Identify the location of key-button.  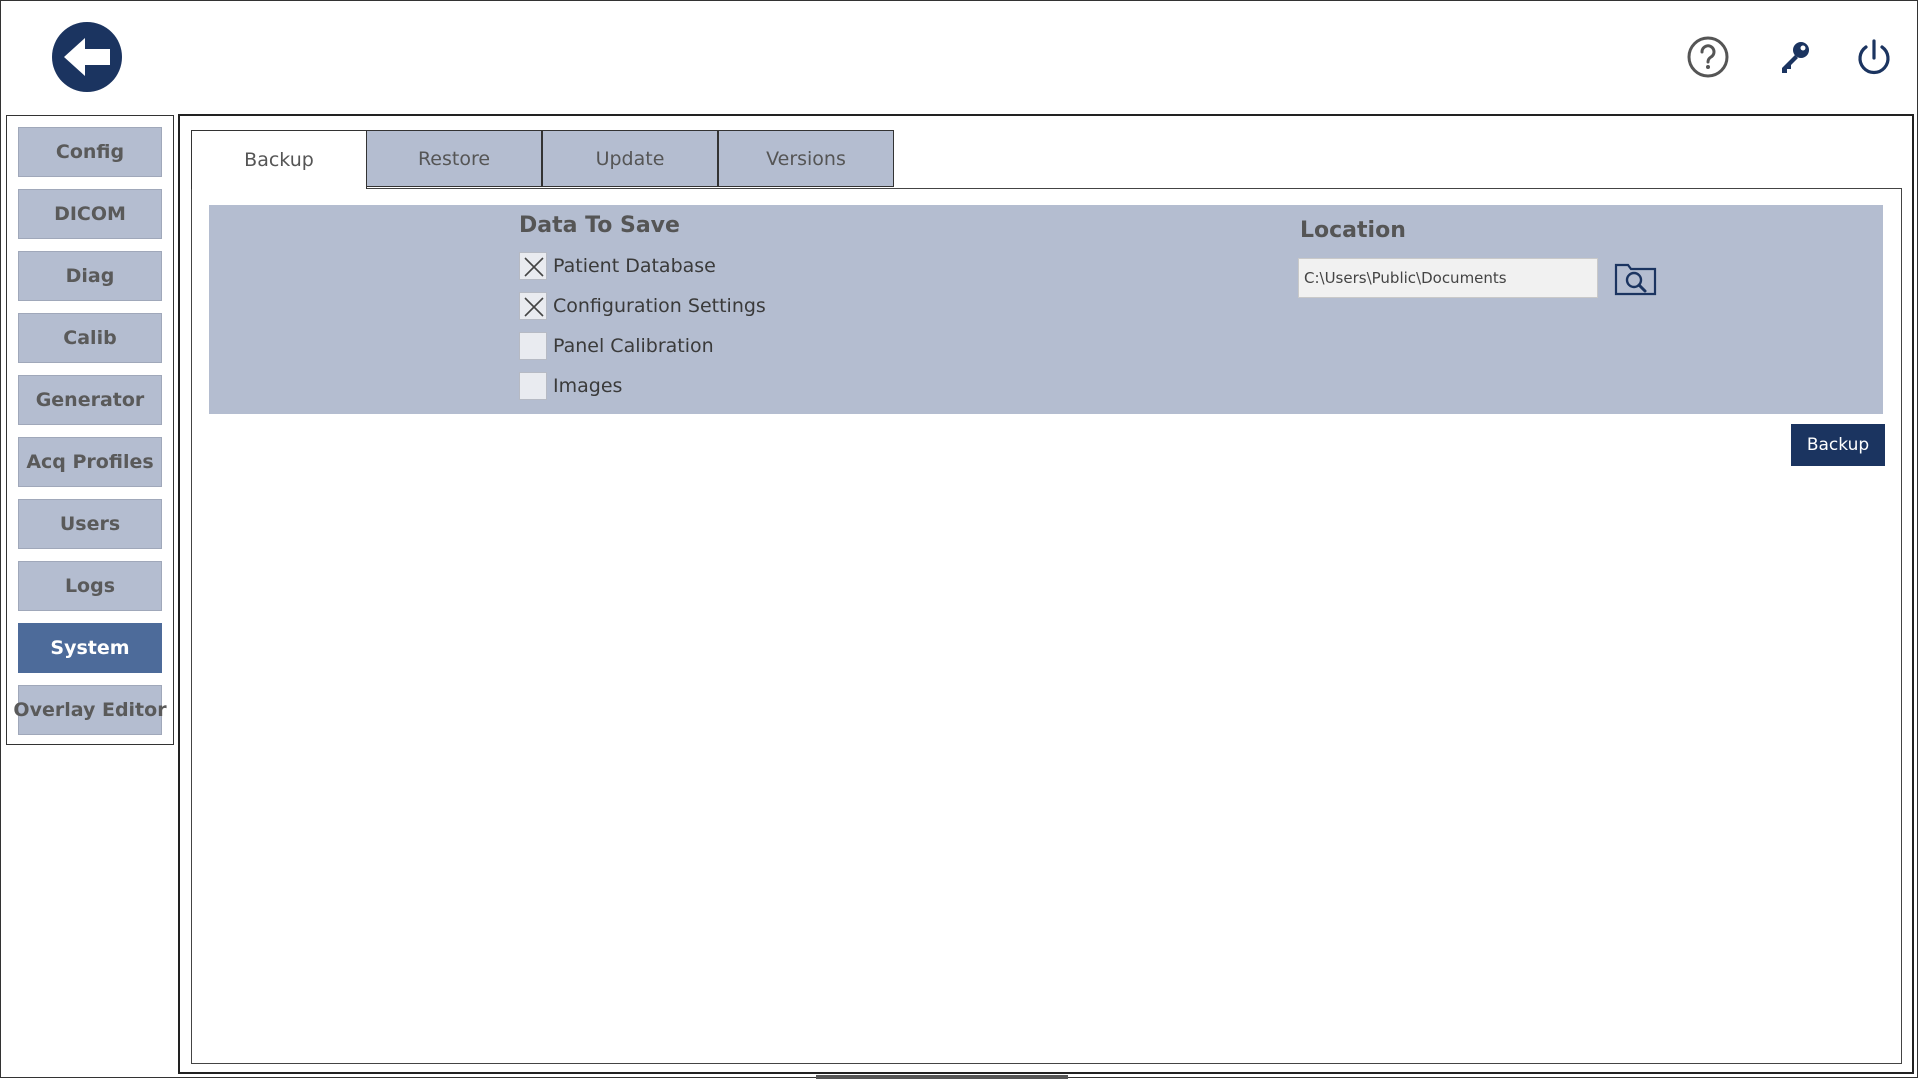
(1795, 57).